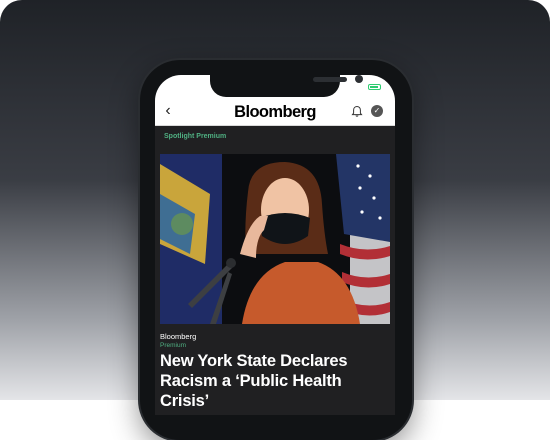  Describe the element at coordinates (173, 345) in the screenshot. I see `premium-badge: Premium` at that location.